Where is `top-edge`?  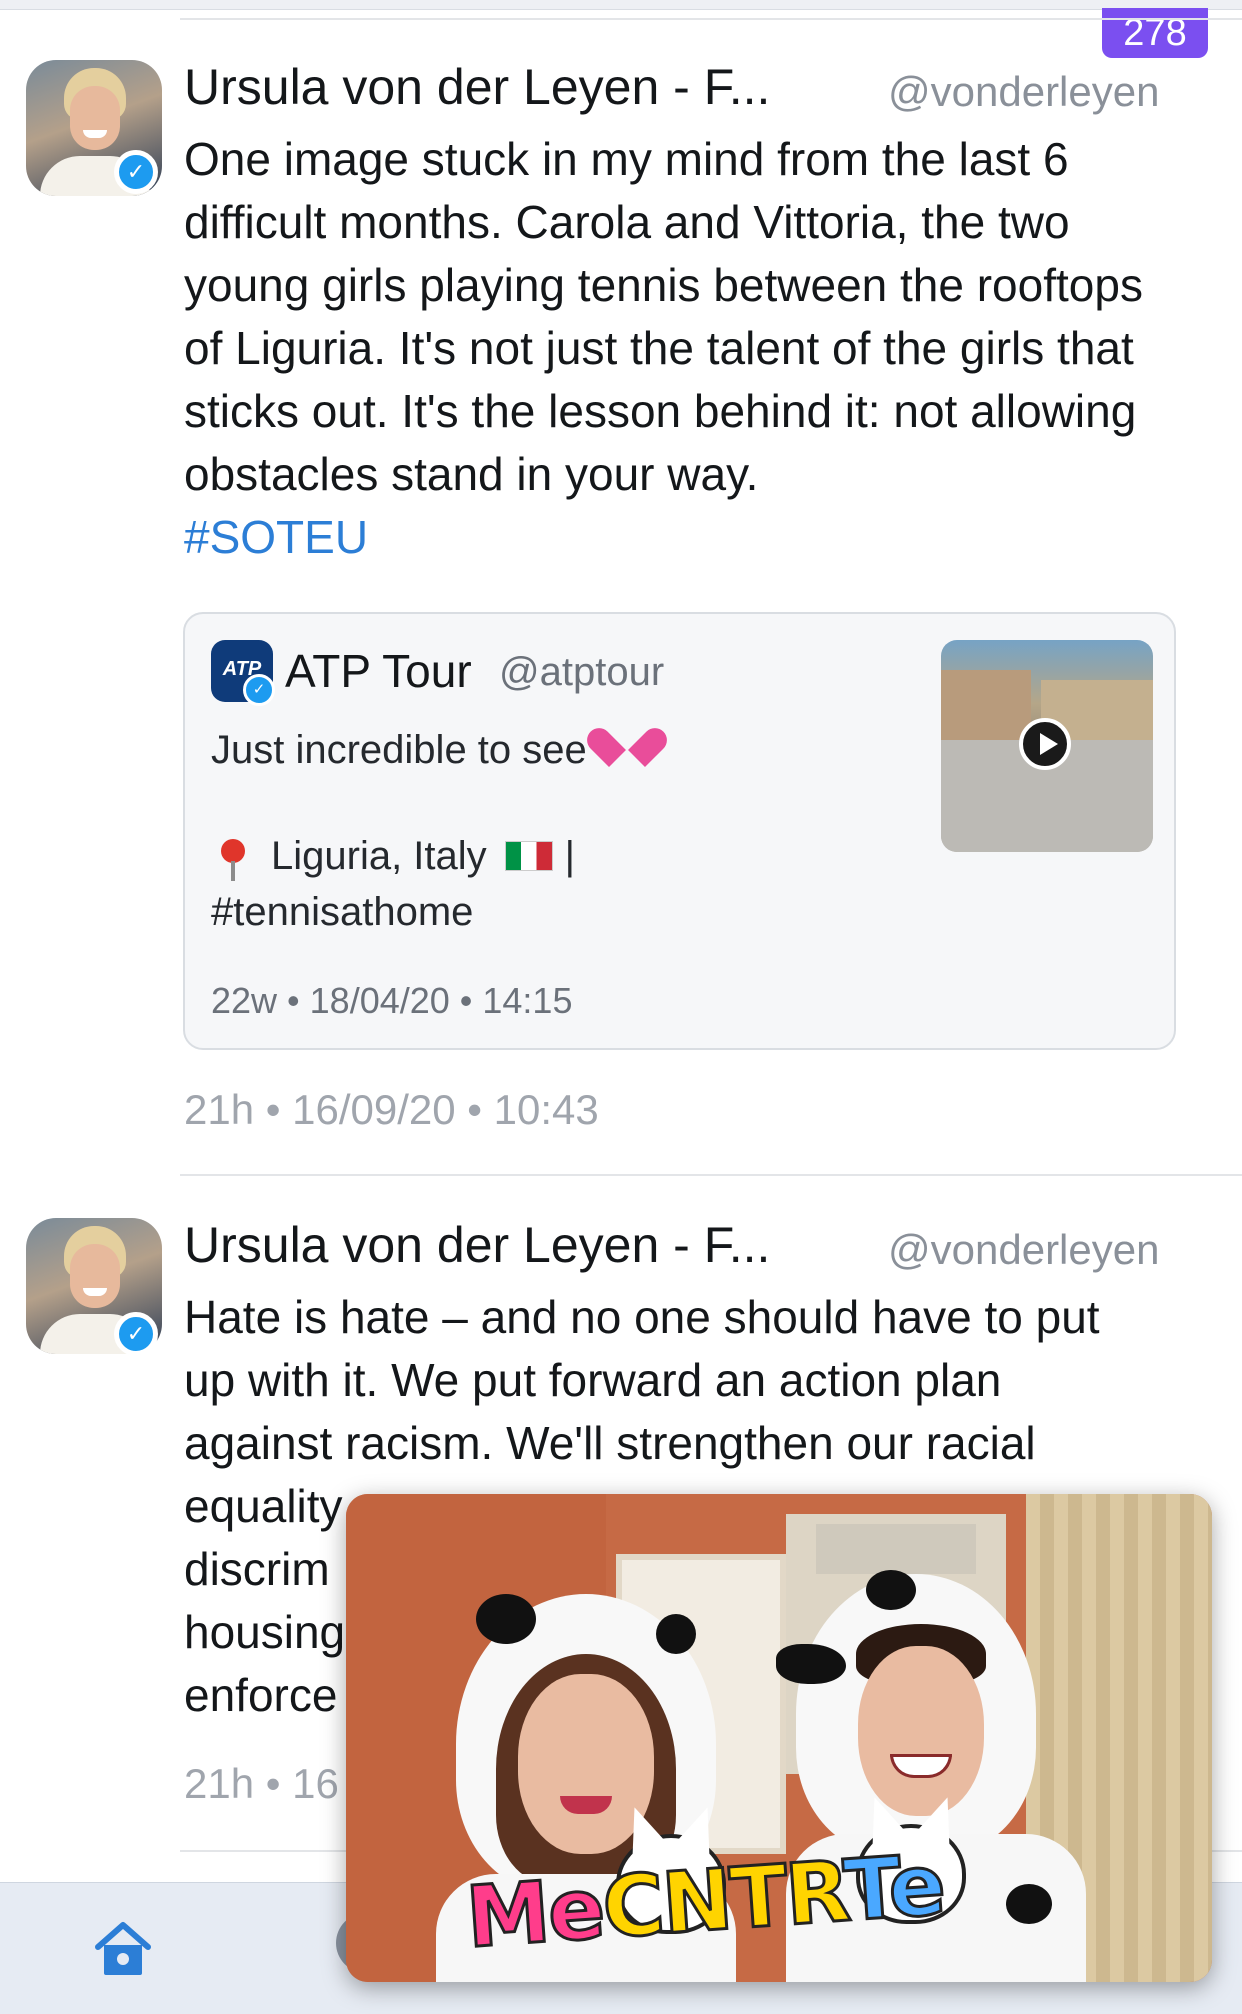
top-edge is located at coordinates (621, 5).